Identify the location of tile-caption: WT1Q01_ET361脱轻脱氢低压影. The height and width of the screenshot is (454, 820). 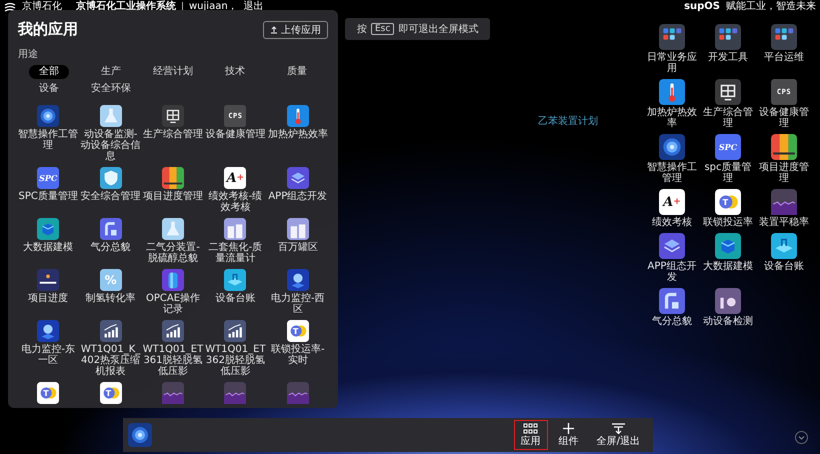
(173, 360).